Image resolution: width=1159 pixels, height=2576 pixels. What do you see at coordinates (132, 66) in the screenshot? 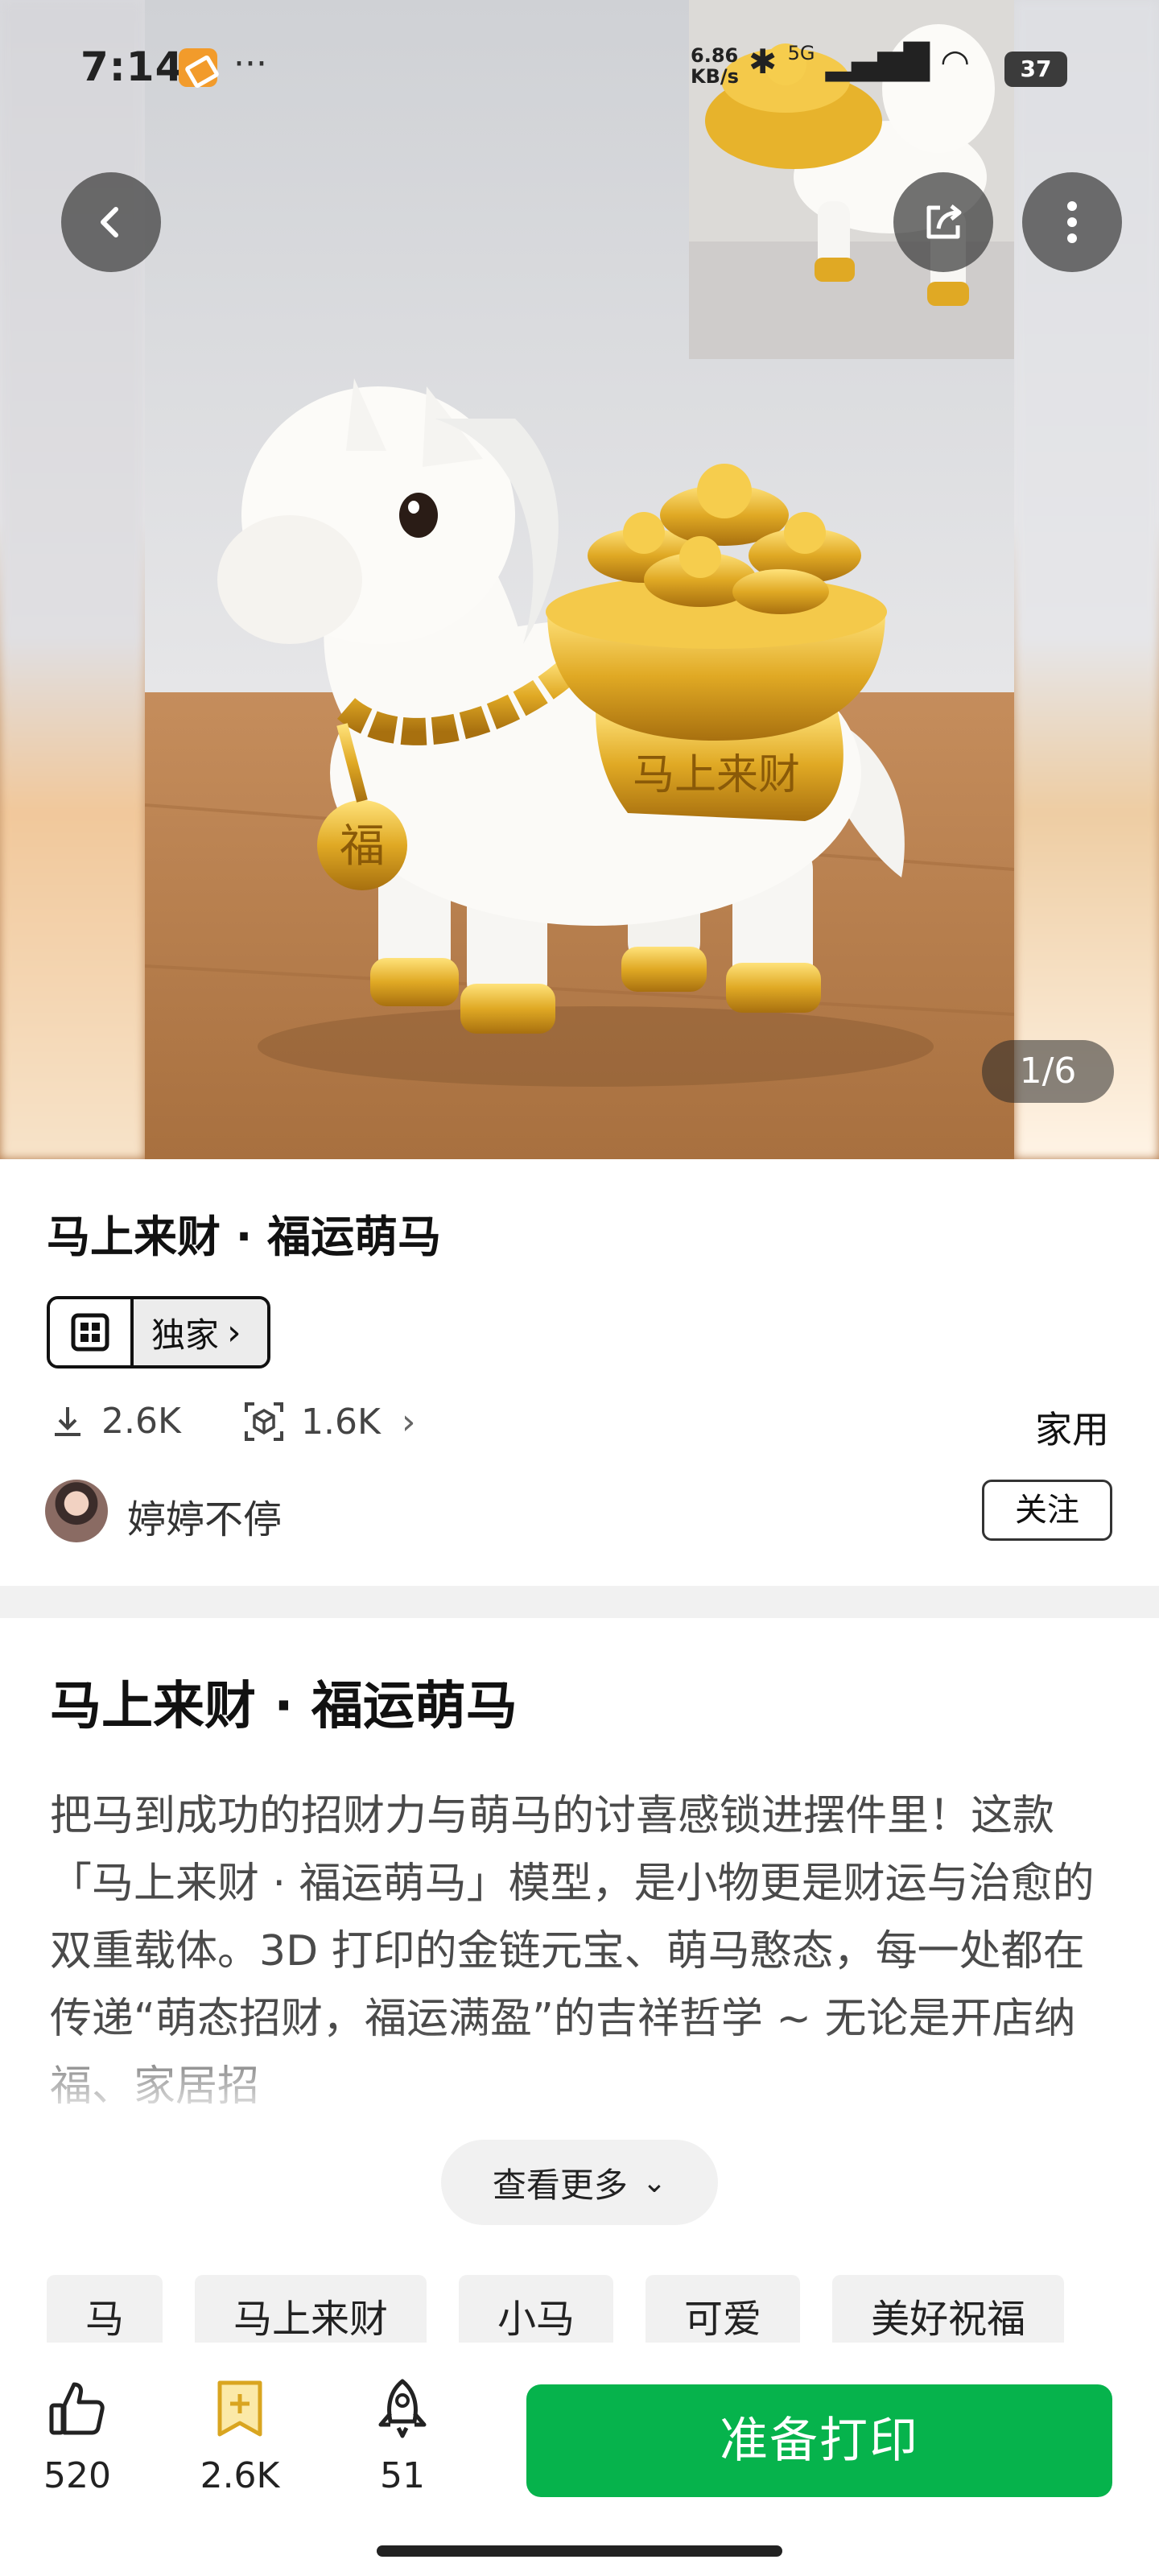
I see `status-time: 7:14` at bounding box center [132, 66].